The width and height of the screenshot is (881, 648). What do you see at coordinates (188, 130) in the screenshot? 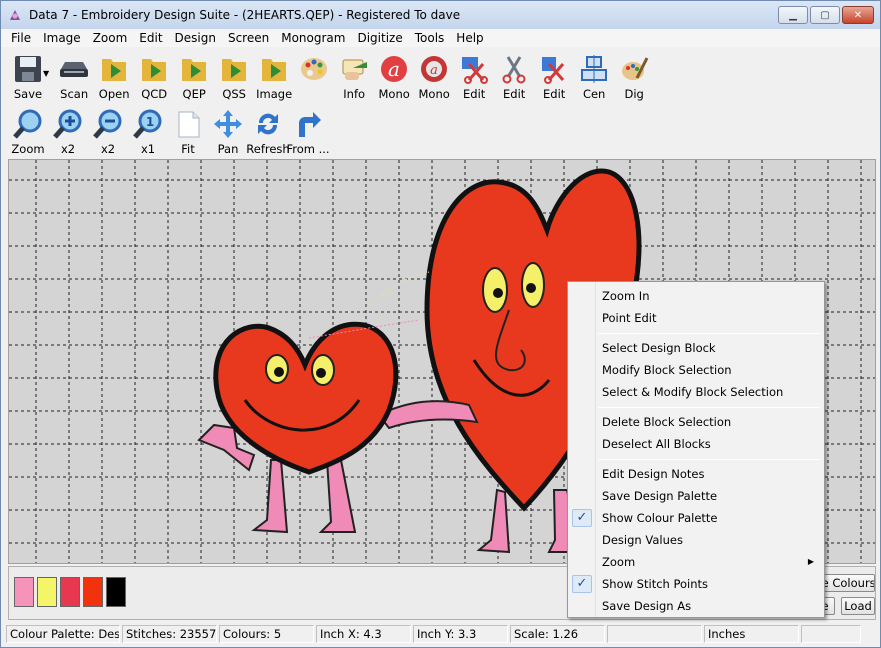
I see `fit-button: Fit` at bounding box center [188, 130].